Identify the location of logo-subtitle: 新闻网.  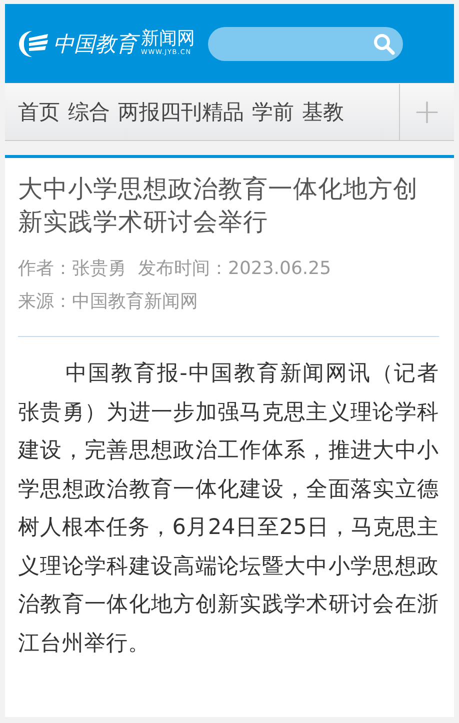
(168, 38).